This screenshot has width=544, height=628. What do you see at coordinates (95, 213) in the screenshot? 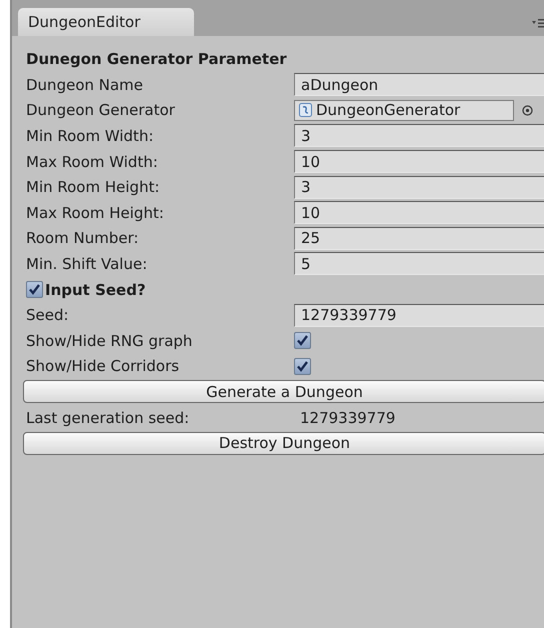
I see `field-label: Max Room Height:` at bounding box center [95, 213].